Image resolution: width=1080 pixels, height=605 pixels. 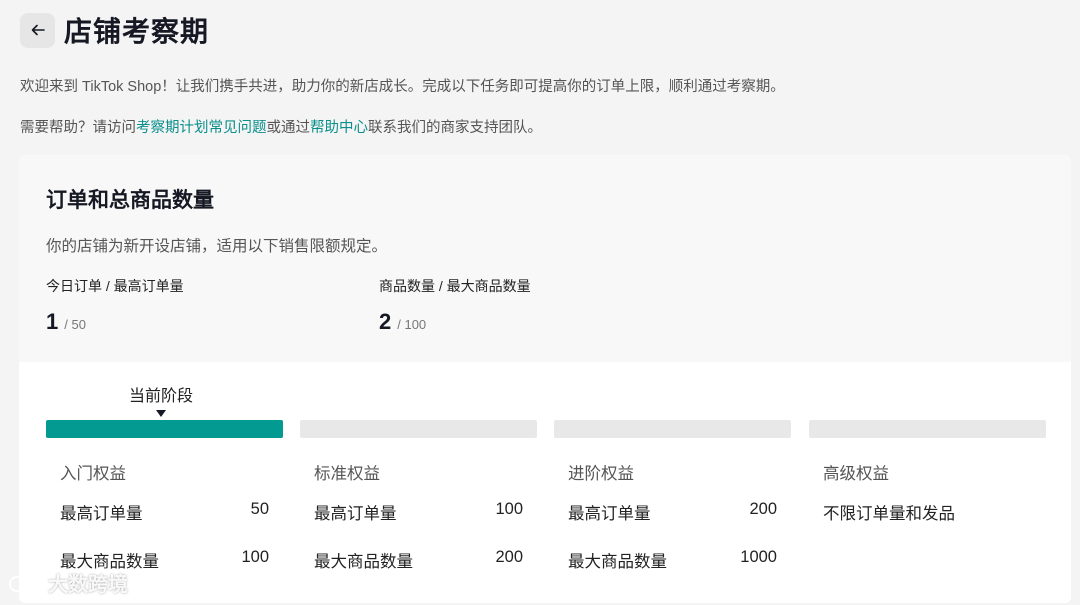 I want to click on watermark-text: 大数跨境, so click(x=88, y=585).